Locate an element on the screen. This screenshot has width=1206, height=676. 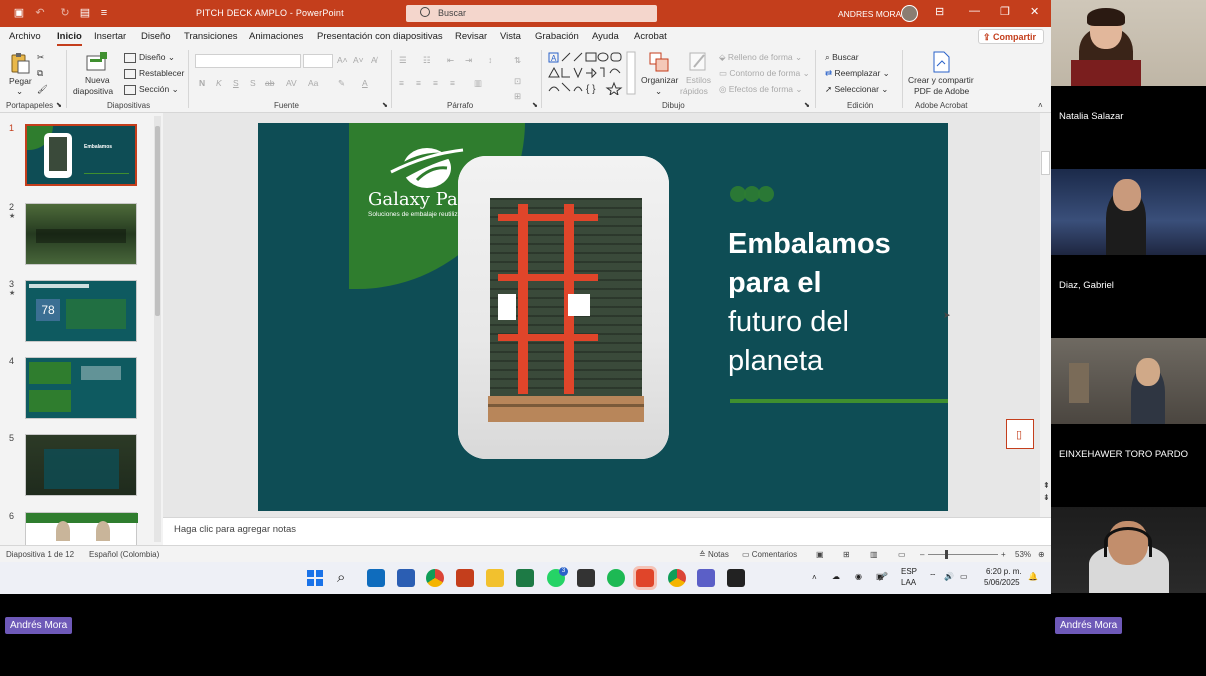
justify-icon: ≡ is located at coordinates (452, 83).